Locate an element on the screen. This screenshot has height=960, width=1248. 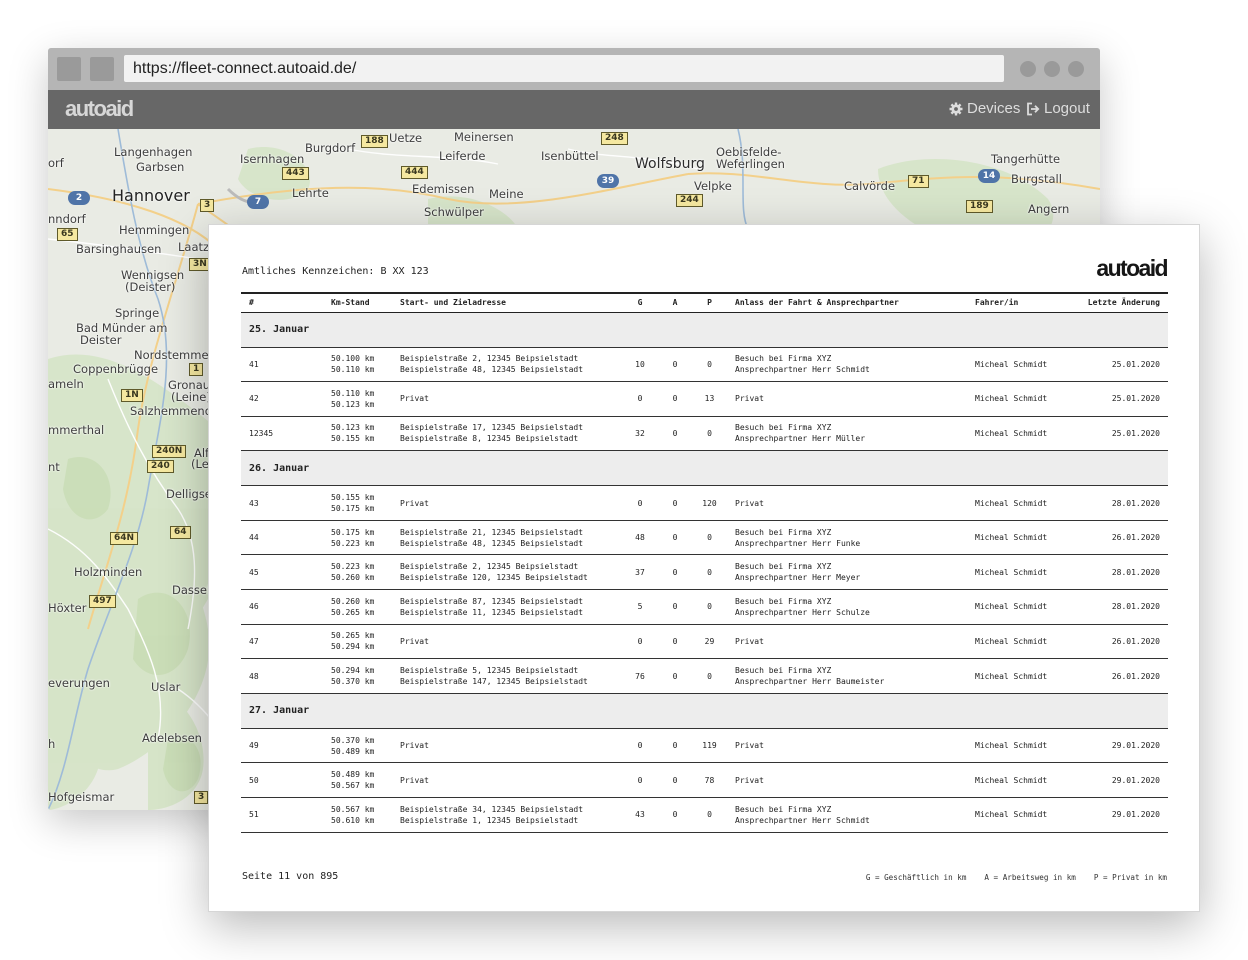
trip-id: 44 is located at coordinates (282, 538).